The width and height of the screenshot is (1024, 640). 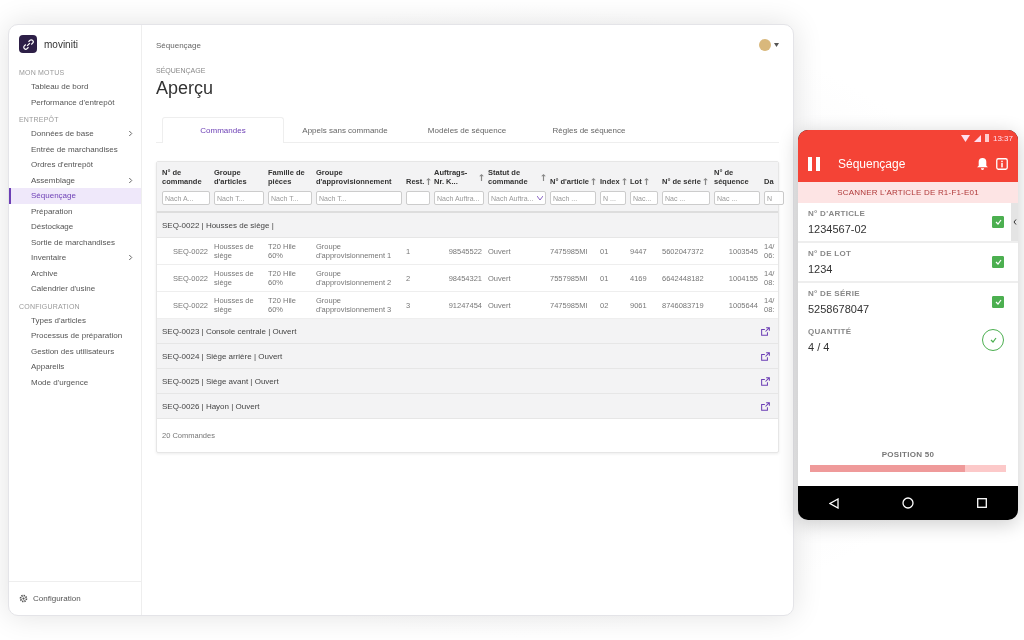 I want to click on settings-icon, so click(x=23, y=598).